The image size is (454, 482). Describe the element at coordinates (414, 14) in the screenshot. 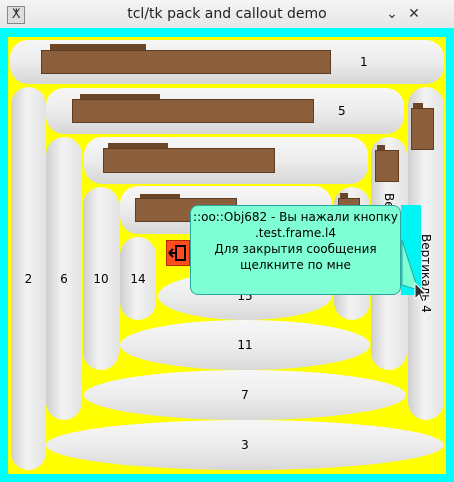

I see `close-button: ✕` at that location.